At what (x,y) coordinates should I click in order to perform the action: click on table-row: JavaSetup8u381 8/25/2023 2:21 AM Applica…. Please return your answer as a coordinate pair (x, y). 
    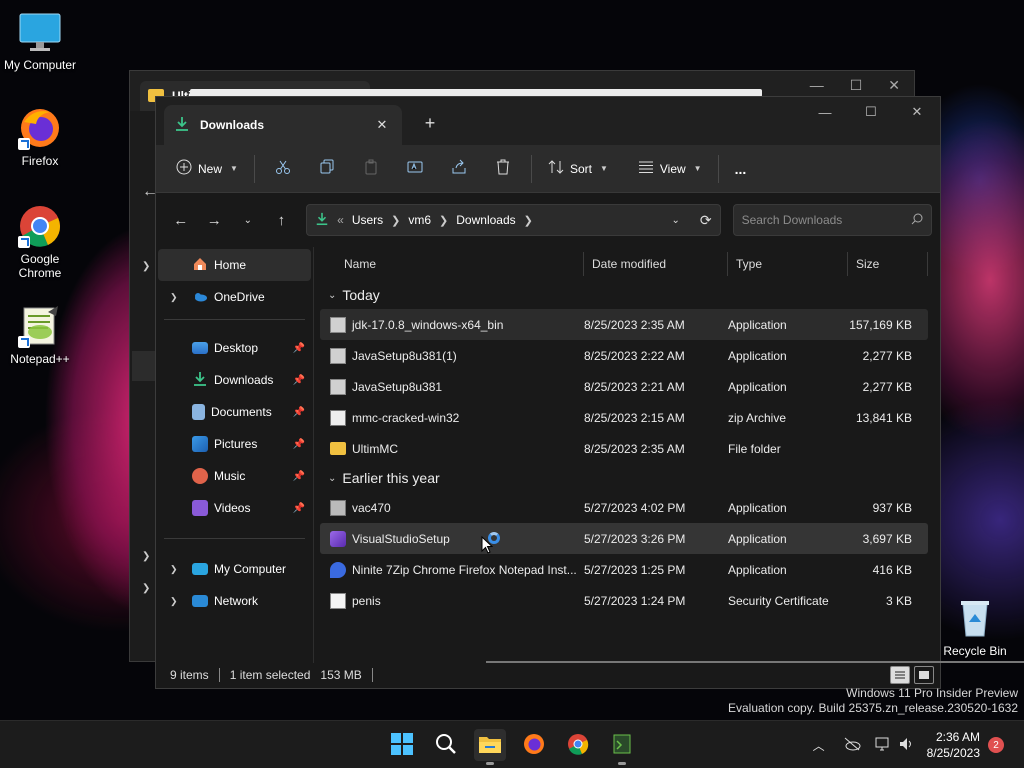
    Looking at the image, I should click on (624, 386).